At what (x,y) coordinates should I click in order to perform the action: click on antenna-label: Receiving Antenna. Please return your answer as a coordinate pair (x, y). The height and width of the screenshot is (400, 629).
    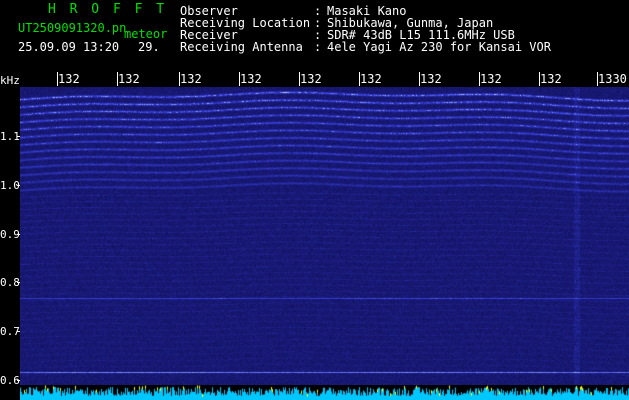
    Looking at the image, I should click on (241, 47).